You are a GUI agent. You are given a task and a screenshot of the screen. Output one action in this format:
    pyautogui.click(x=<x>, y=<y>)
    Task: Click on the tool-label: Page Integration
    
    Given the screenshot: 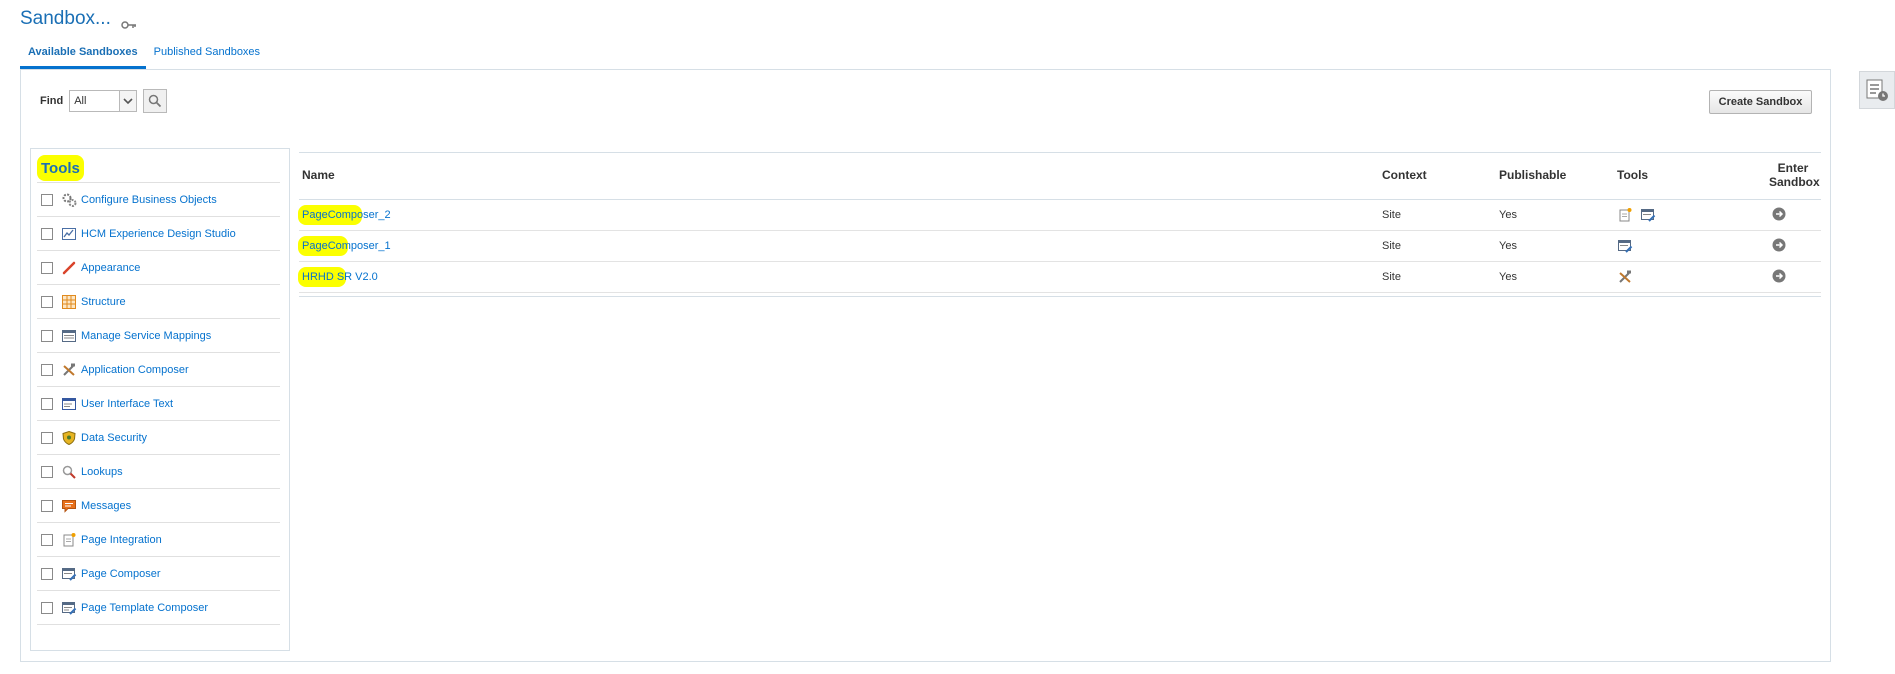 What is the action you would take?
    pyautogui.click(x=121, y=540)
    